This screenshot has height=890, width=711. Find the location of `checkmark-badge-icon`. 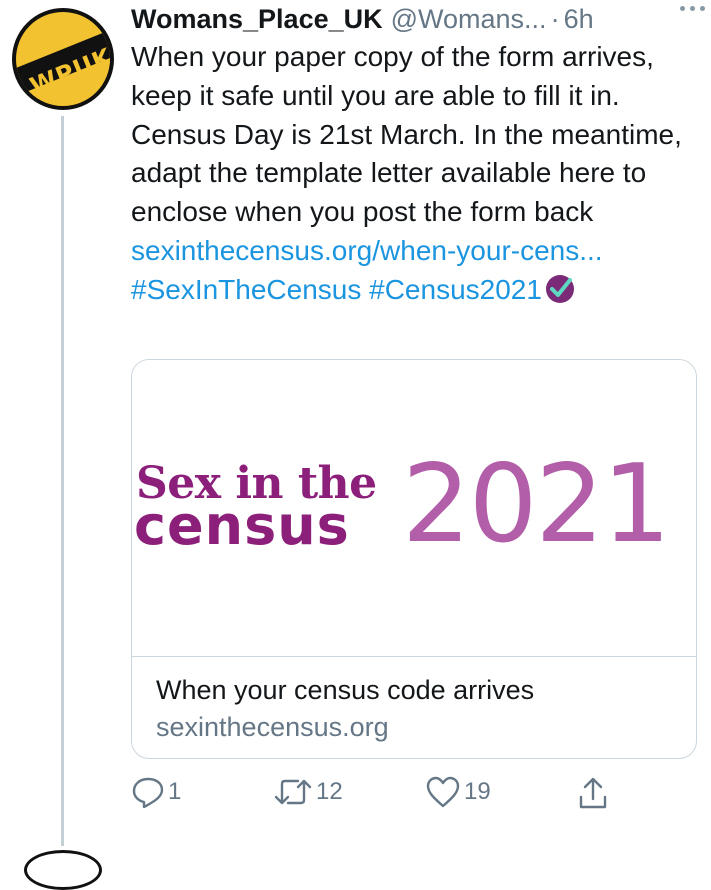

checkmark-badge-icon is located at coordinates (559, 288).